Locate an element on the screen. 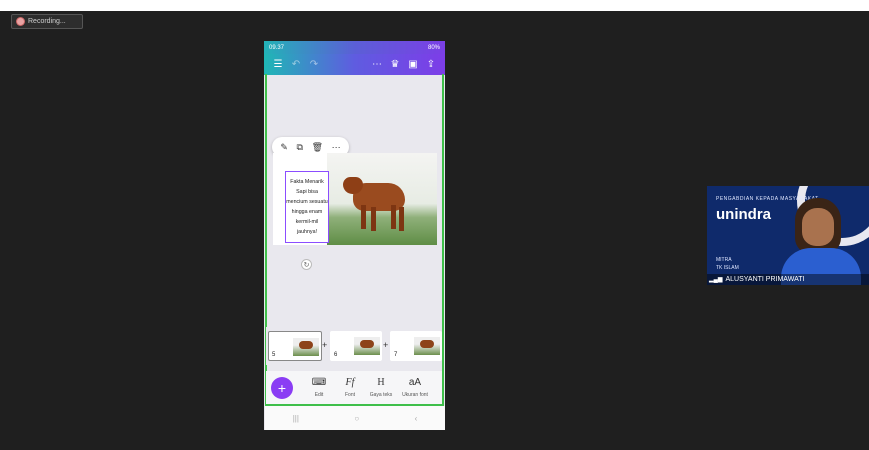 The height and width of the screenshot is (450, 869). android-nav-bar: ||| ○ ‹ is located at coordinates (355, 418).